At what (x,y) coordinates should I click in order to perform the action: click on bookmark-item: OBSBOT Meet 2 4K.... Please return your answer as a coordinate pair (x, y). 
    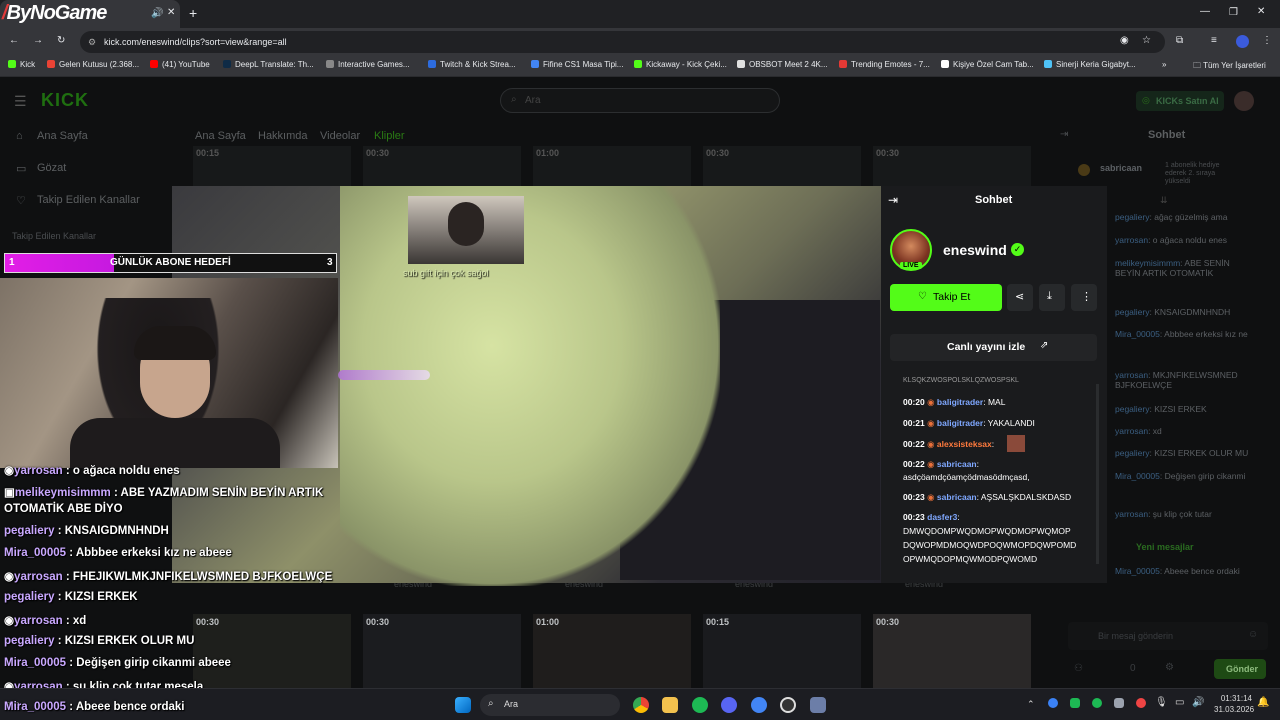
    Looking at the image, I should click on (782, 64).